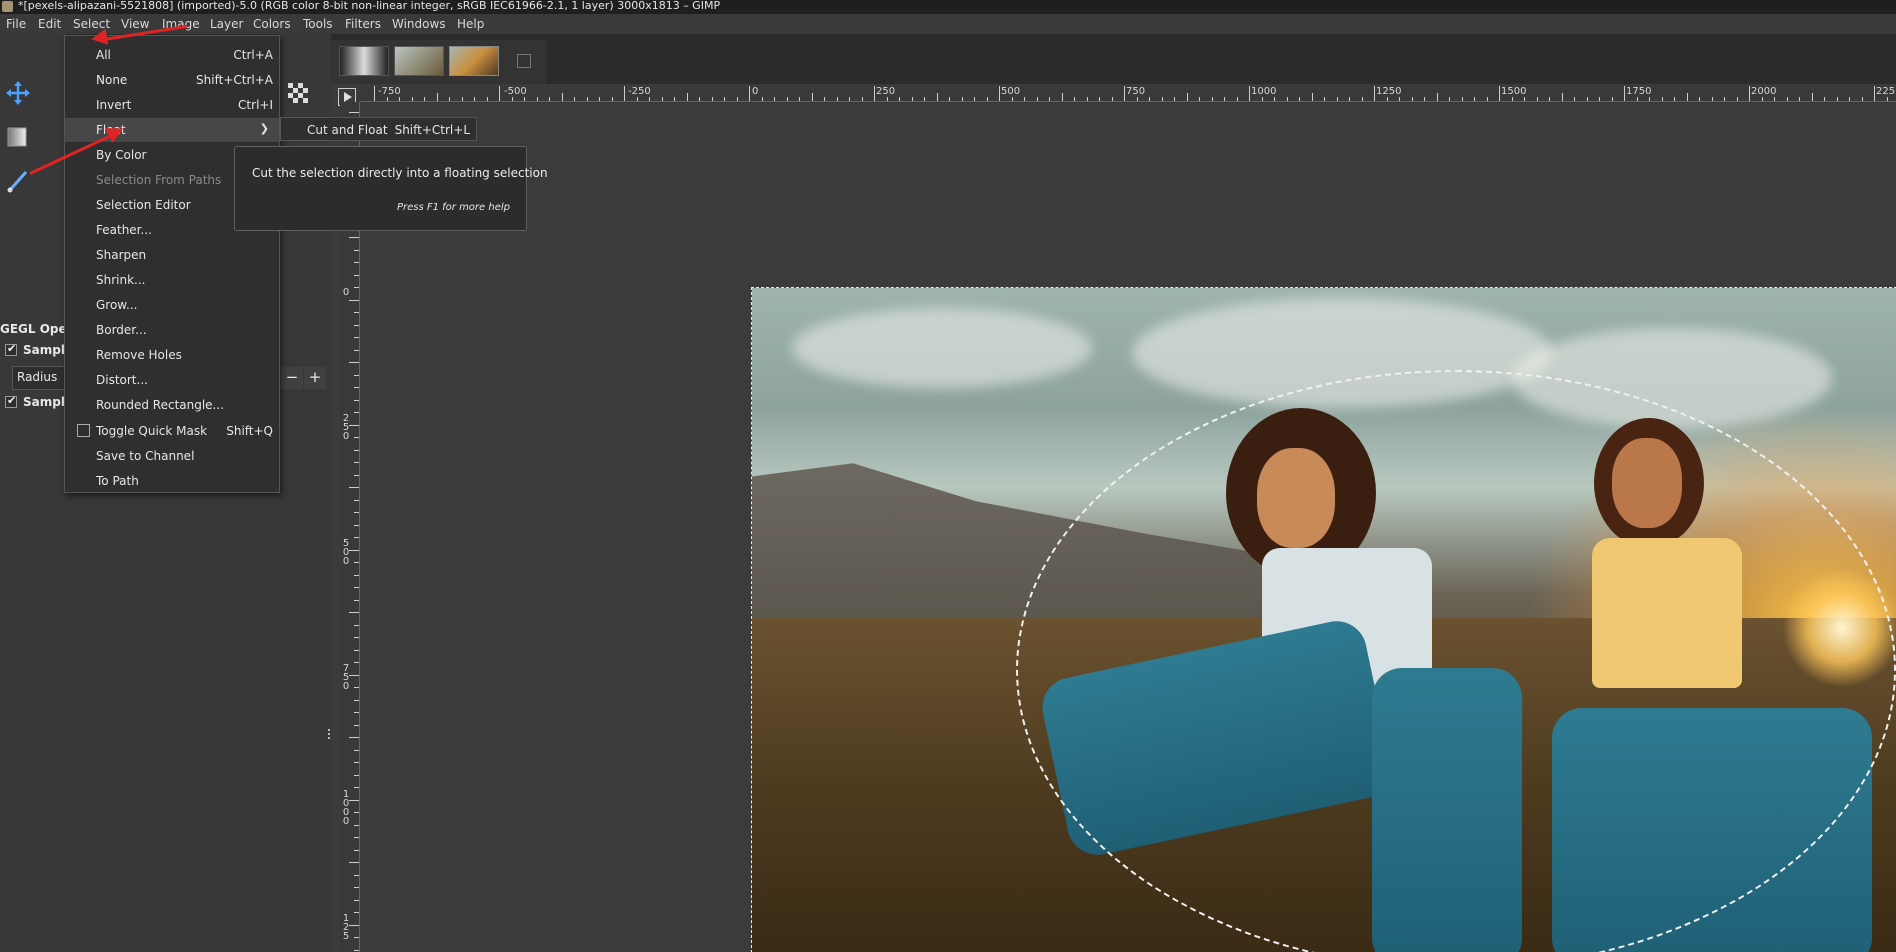  I want to click on menu-item-float: Float ❯, so click(172, 130).